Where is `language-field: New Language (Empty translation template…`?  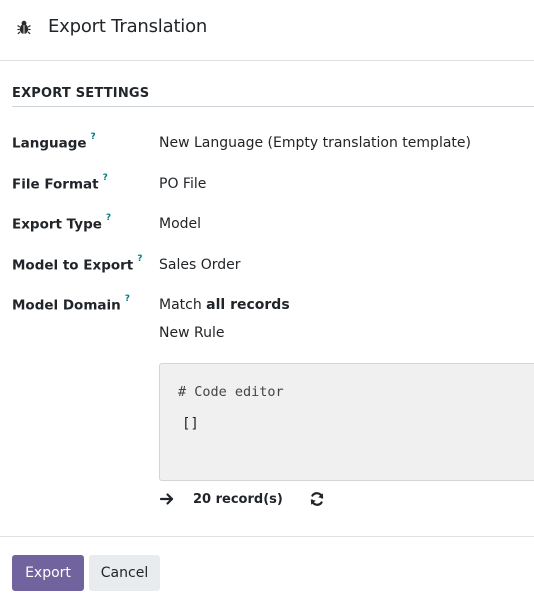 language-field: New Language (Empty translation template… is located at coordinates (315, 143).